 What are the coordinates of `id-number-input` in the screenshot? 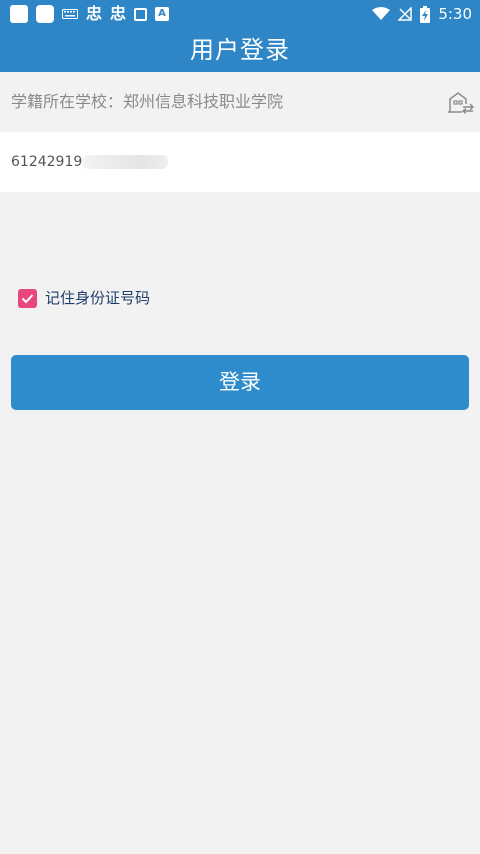 It's located at (231, 162).